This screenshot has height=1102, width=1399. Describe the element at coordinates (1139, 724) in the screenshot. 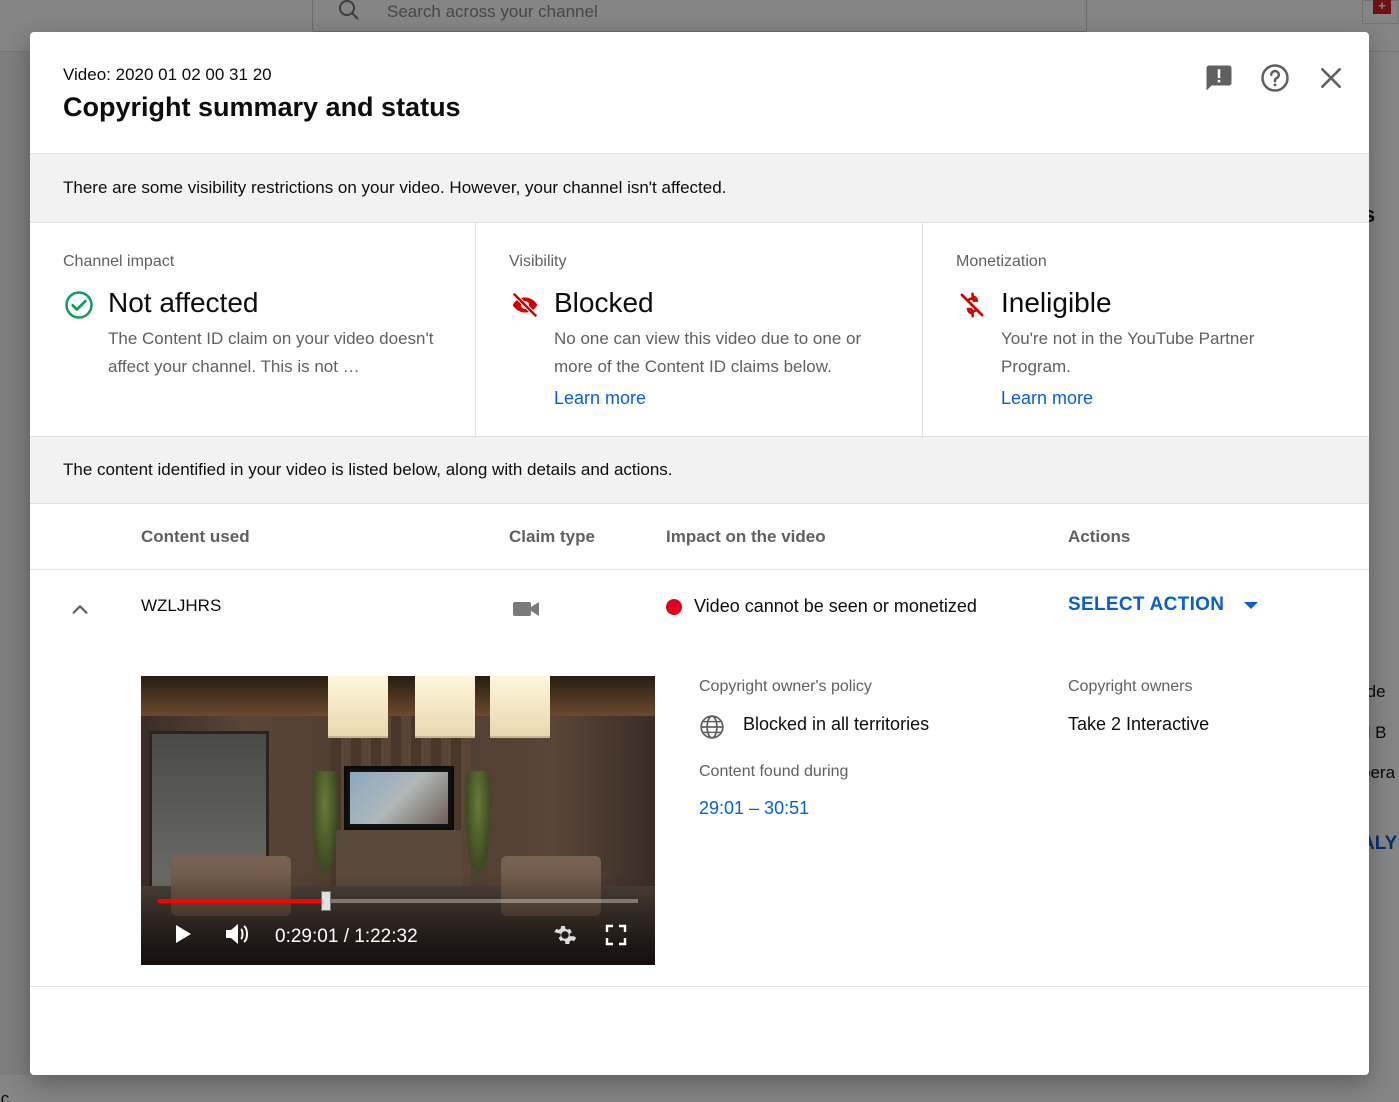

I see `owners-value: Take 2 Interactive` at that location.